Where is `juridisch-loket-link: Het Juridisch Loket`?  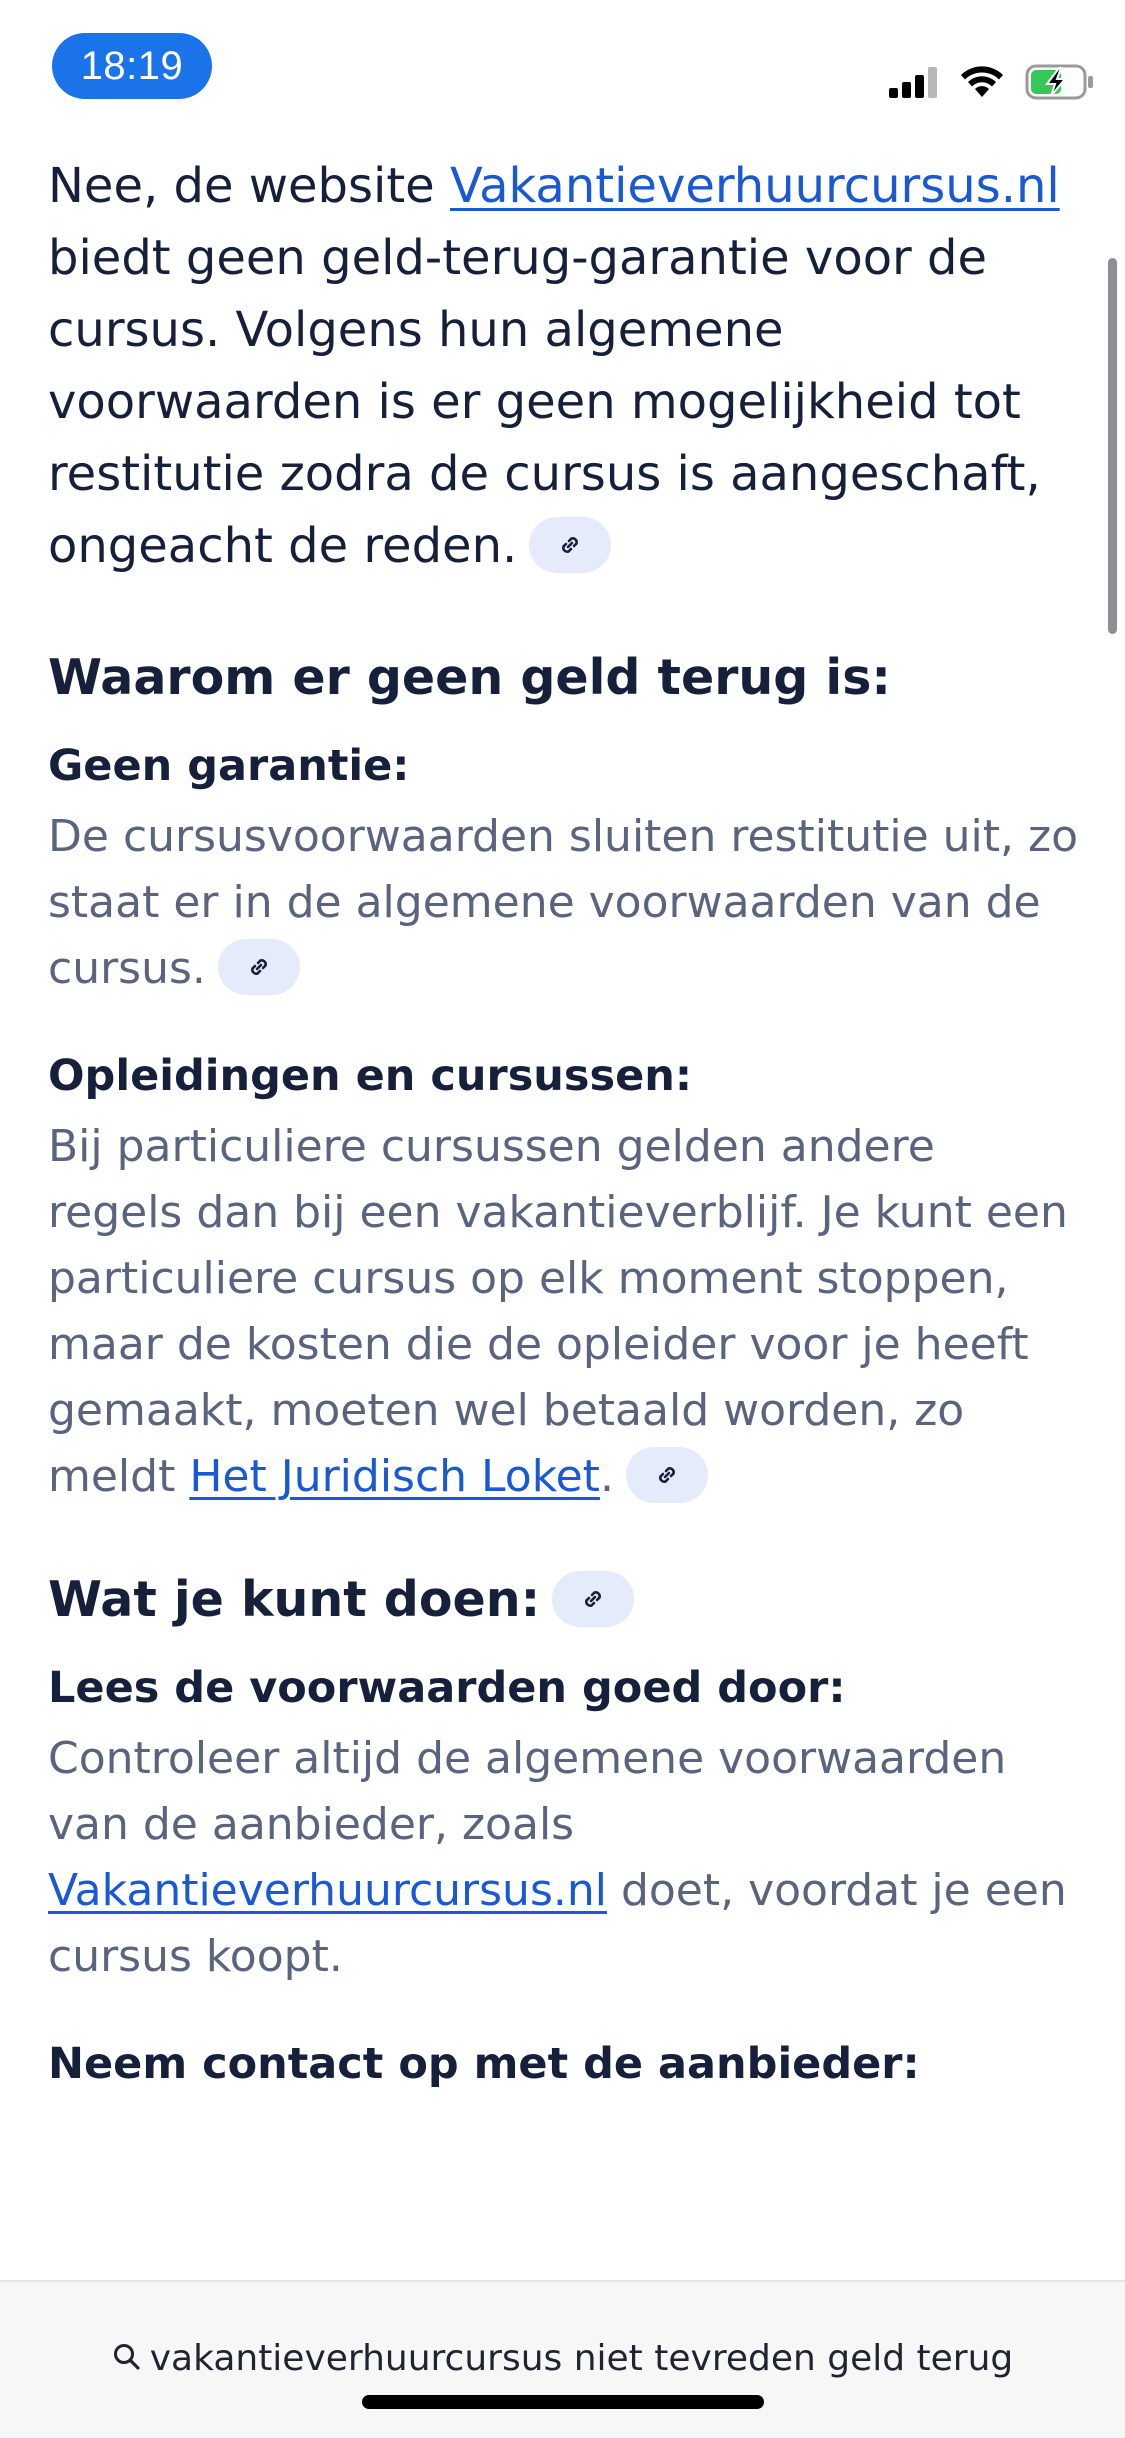 juridisch-loket-link: Het Juridisch Loket is located at coordinates (394, 1476).